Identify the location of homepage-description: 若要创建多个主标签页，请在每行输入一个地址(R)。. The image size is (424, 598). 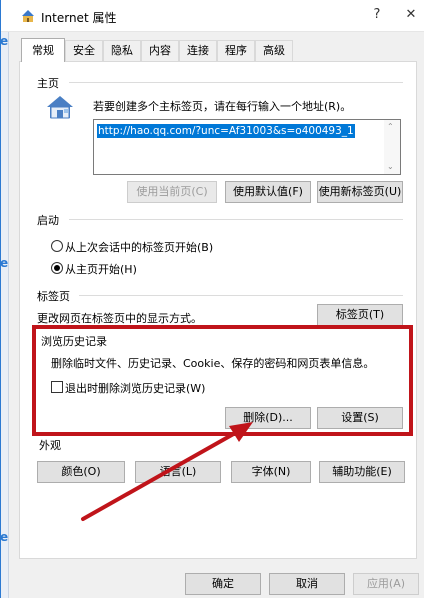
(222, 106).